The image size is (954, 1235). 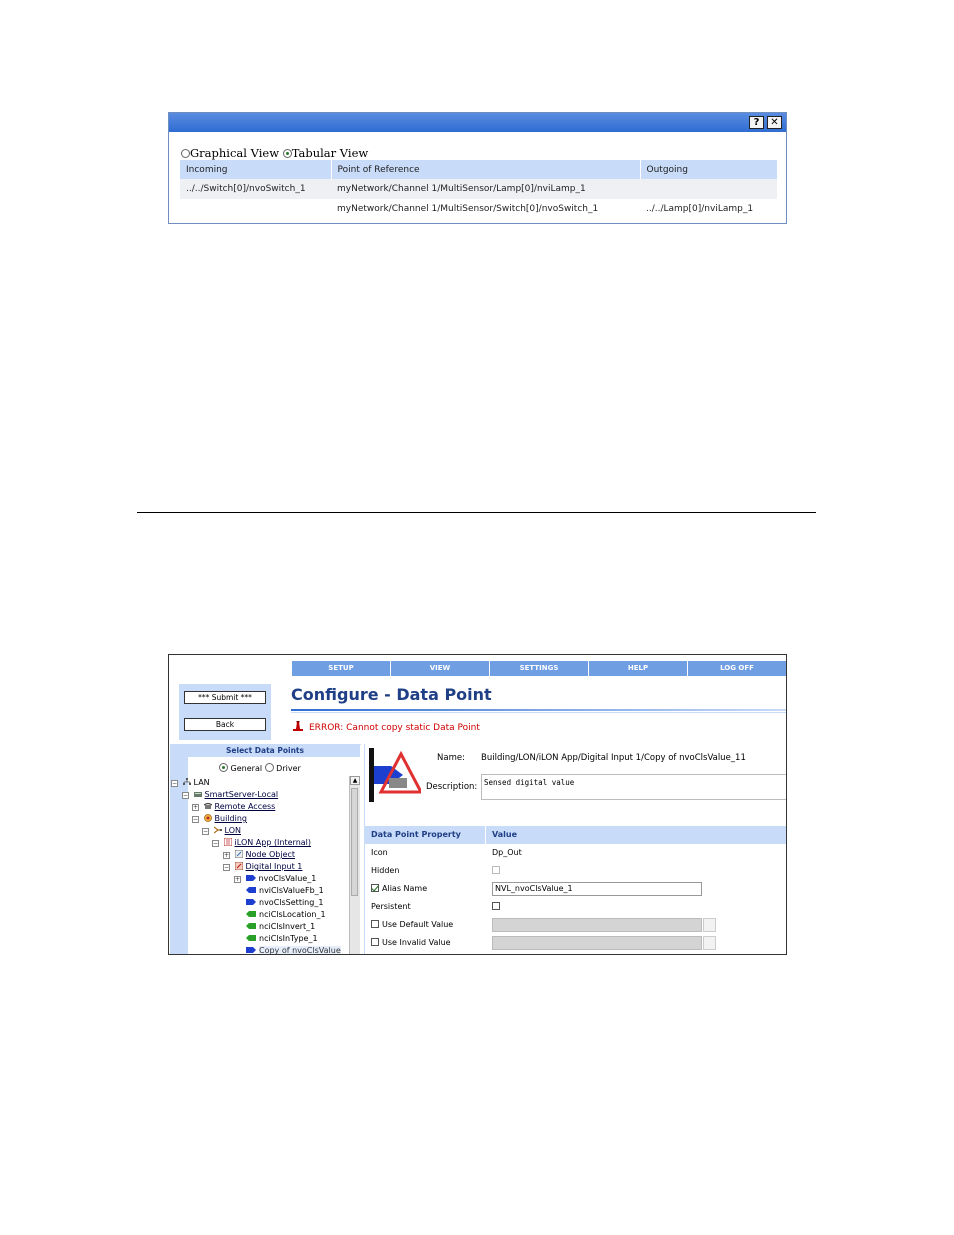 I want to click on column-header-incoming: Incoming, so click(x=256, y=169).